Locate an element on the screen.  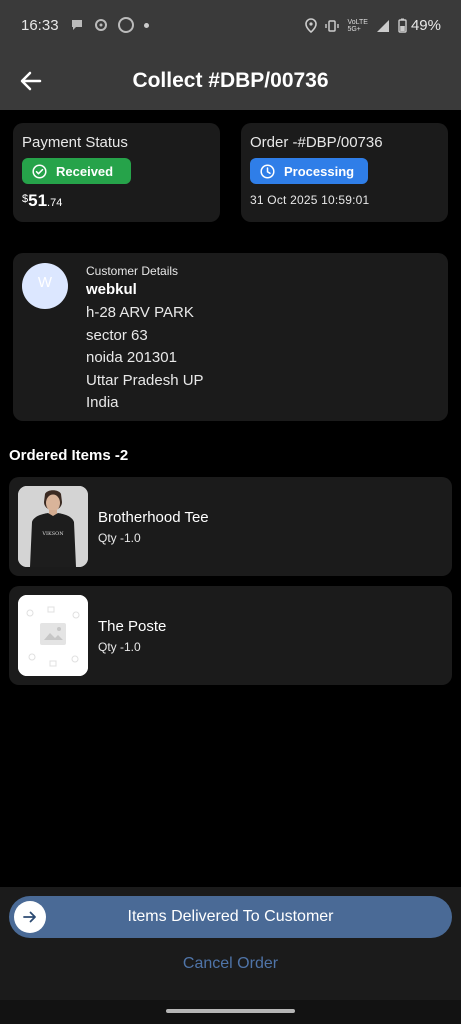
payment-amount: $51.74 is located at coordinates (42, 201).